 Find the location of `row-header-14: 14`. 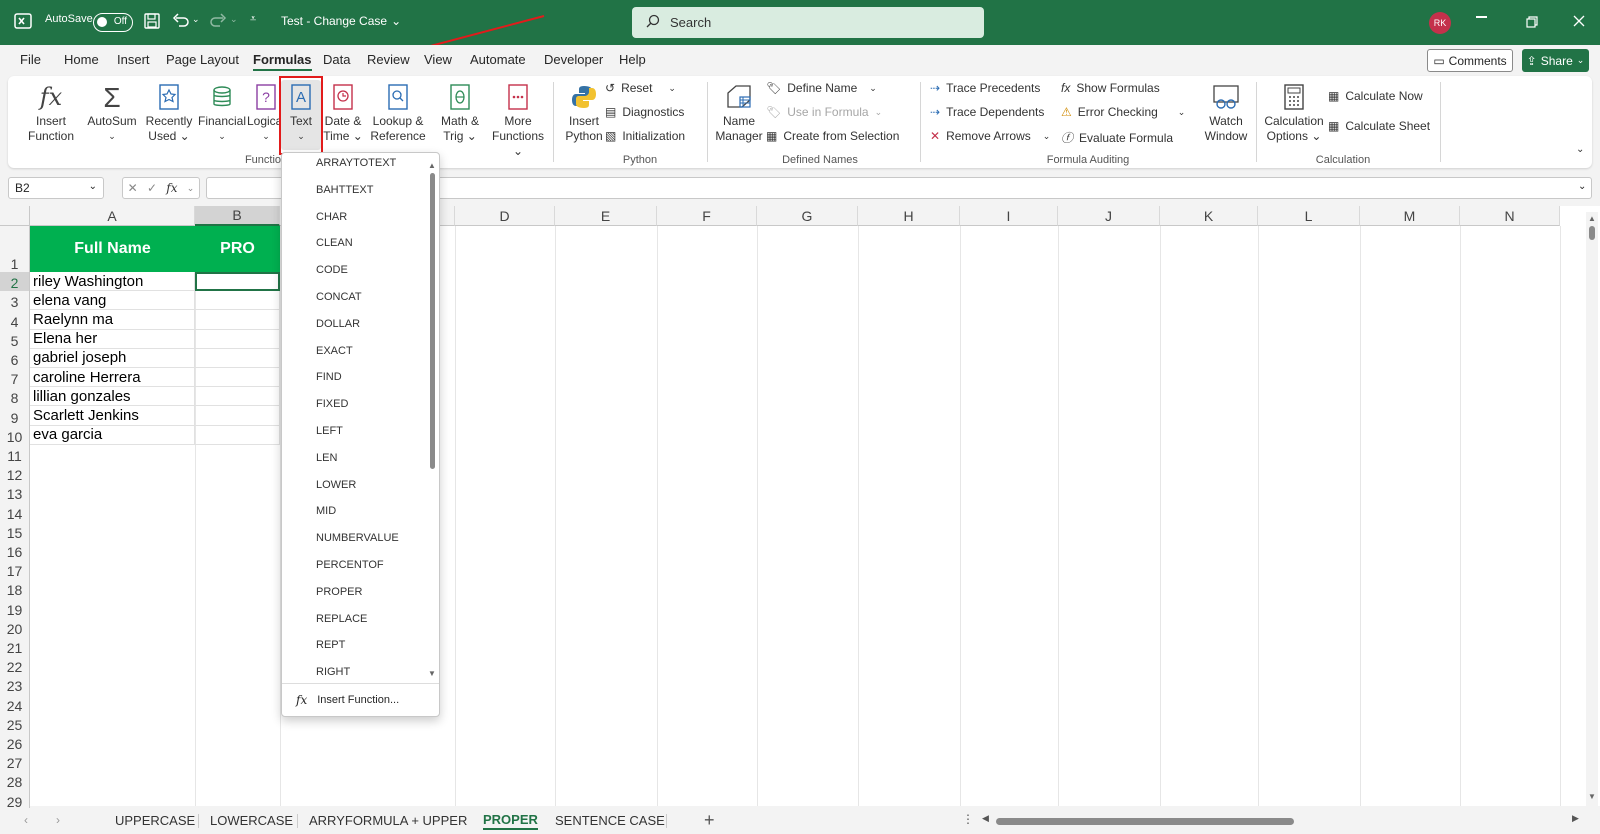

row-header-14: 14 is located at coordinates (15, 512).